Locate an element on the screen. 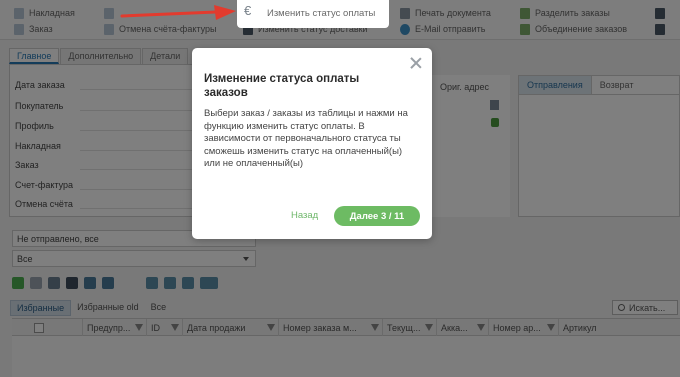  select-all-checkbox is located at coordinates (56, 328).